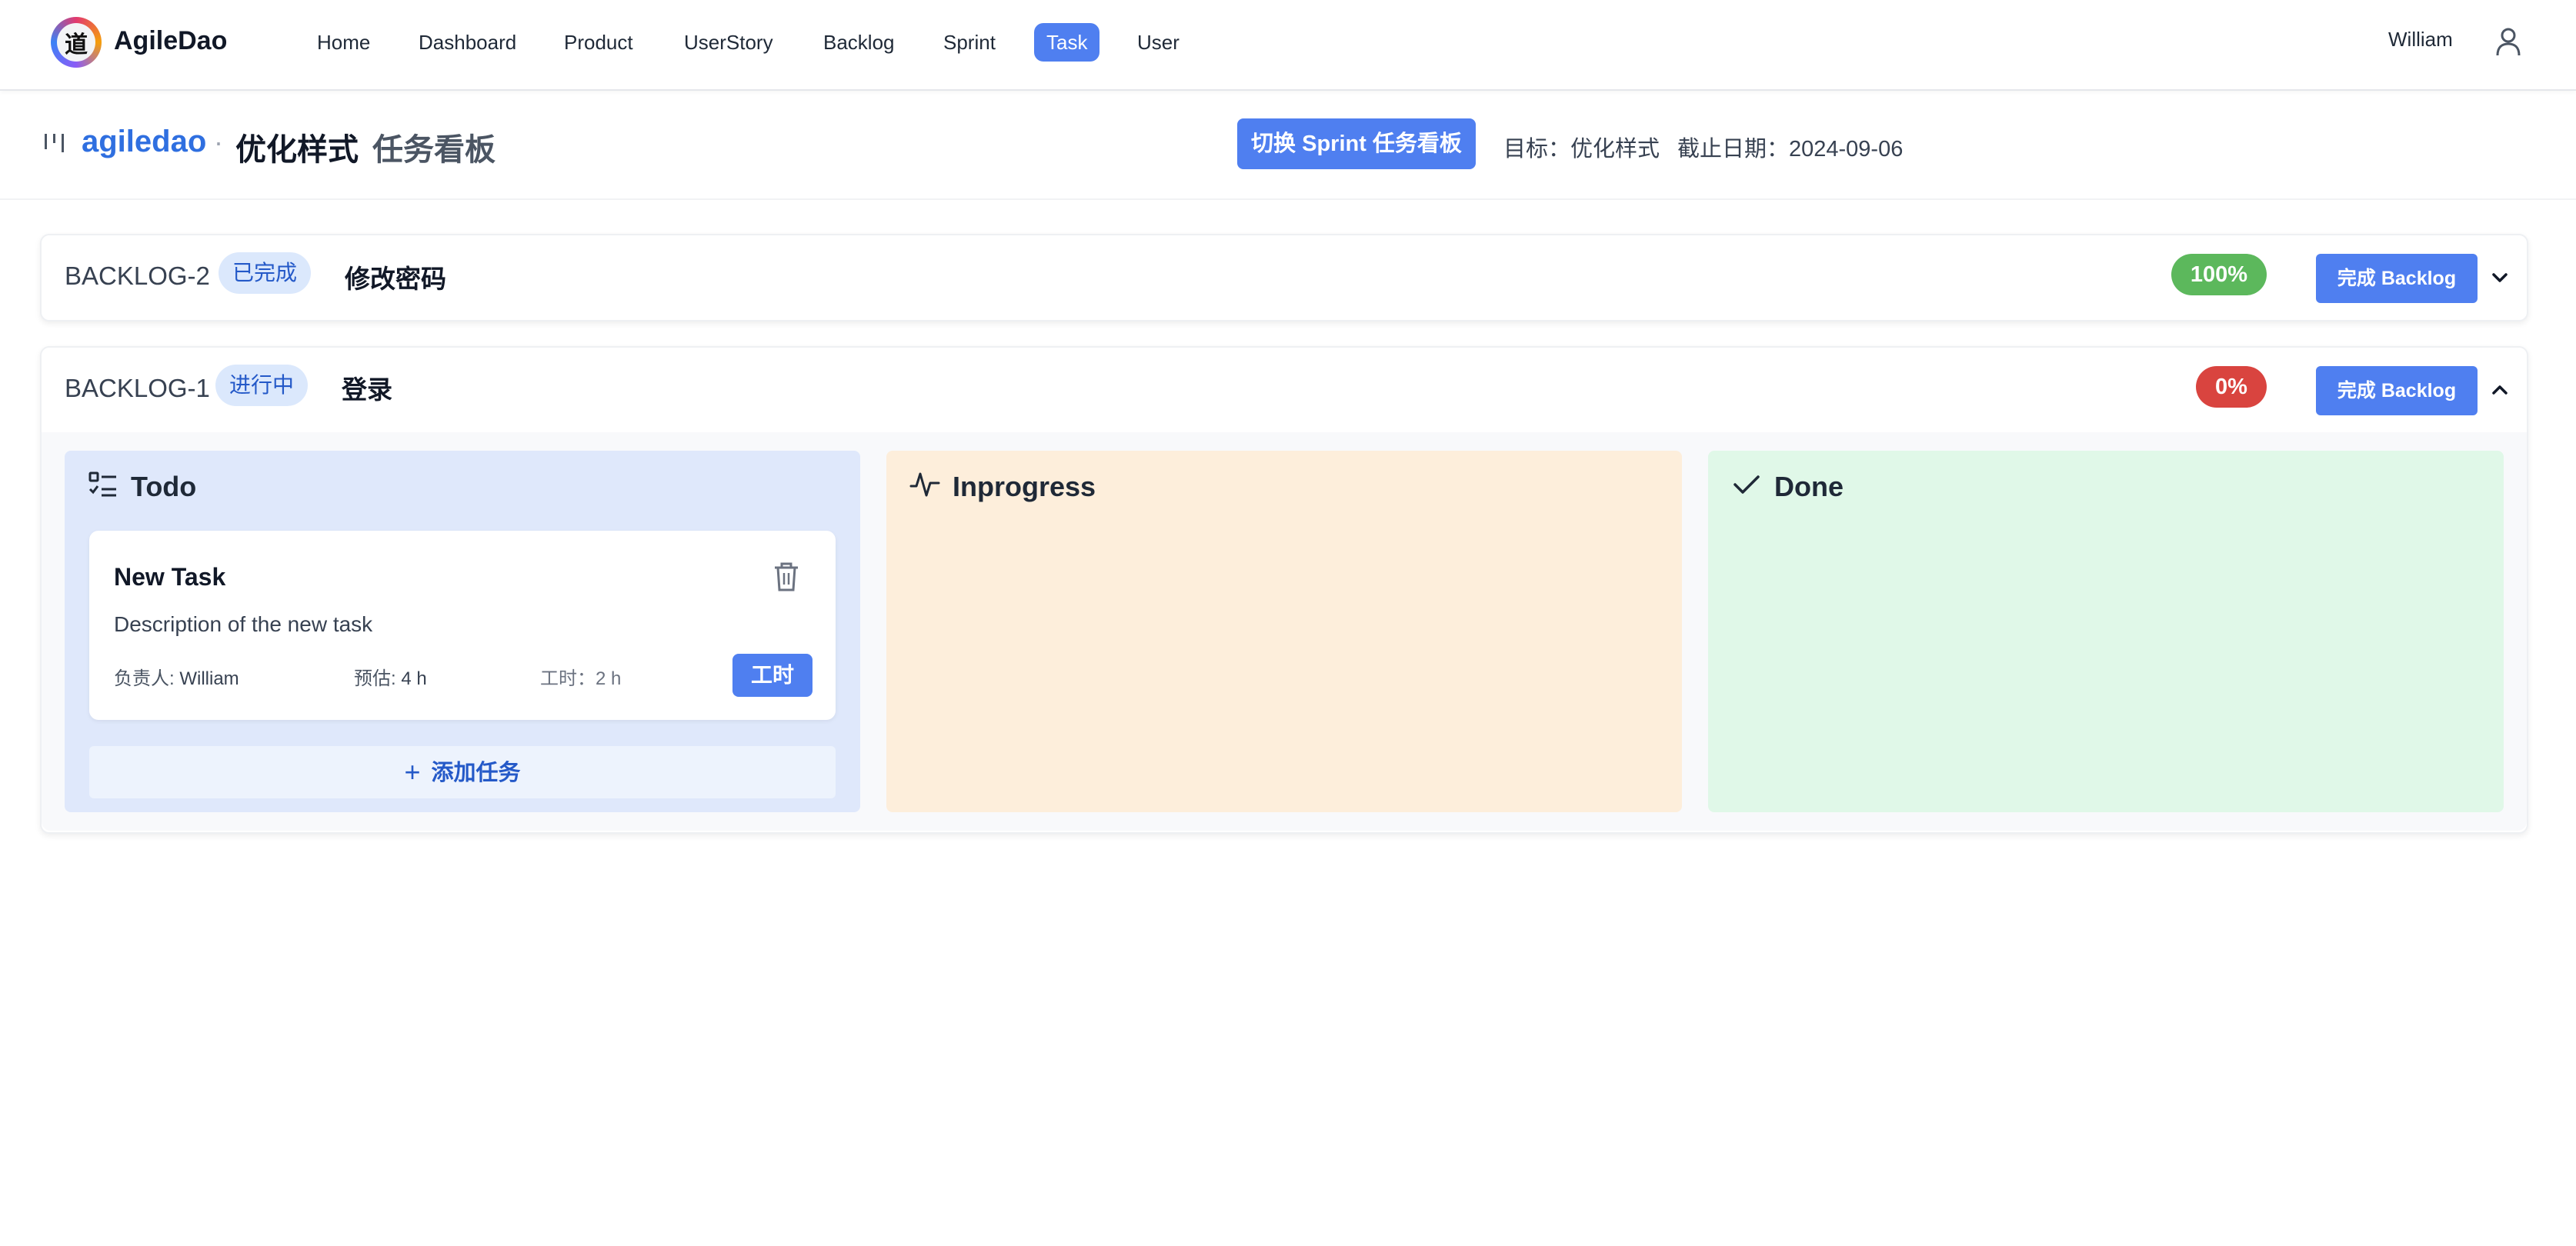  What do you see at coordinates (209, 678) in the screenshot?
I see `assignee-value: William` at bounding box center [209, 678].